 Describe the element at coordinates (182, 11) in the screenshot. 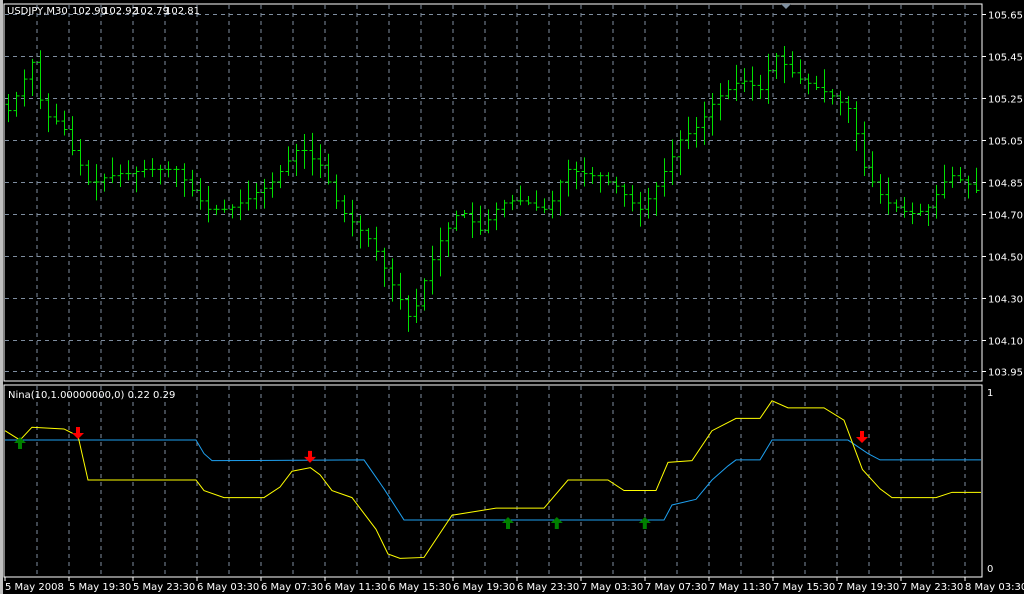

I see `close-price: 102.81` at that location.